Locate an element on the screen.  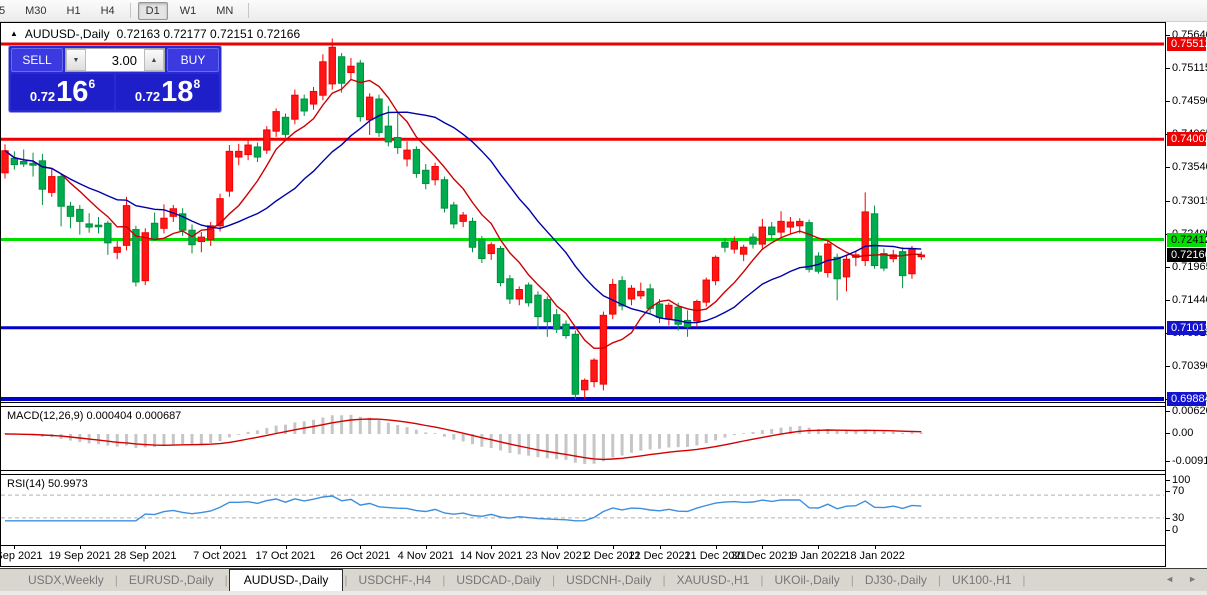
timeframe-button-d1: D1 is located at coordinates (152, 10).